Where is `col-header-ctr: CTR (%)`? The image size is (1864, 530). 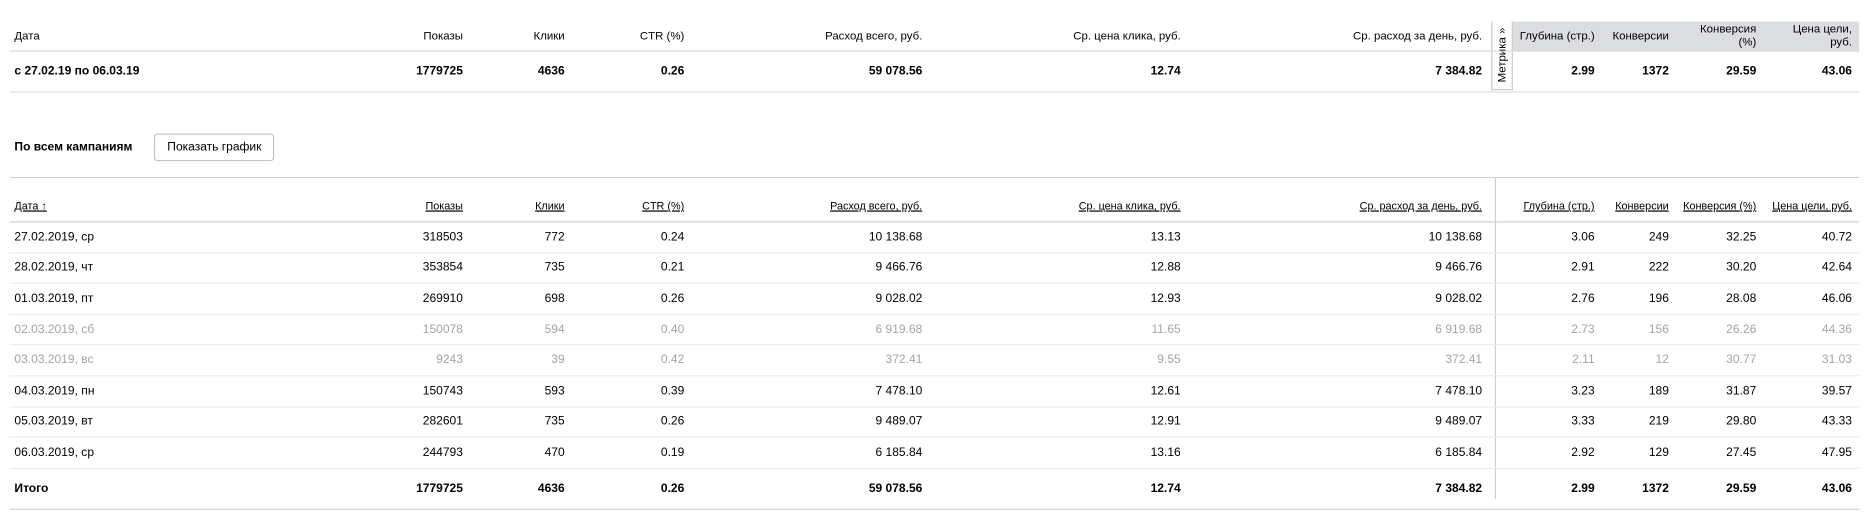 col-header-ctr: CTR (%) is located at coordinates (662, 36).